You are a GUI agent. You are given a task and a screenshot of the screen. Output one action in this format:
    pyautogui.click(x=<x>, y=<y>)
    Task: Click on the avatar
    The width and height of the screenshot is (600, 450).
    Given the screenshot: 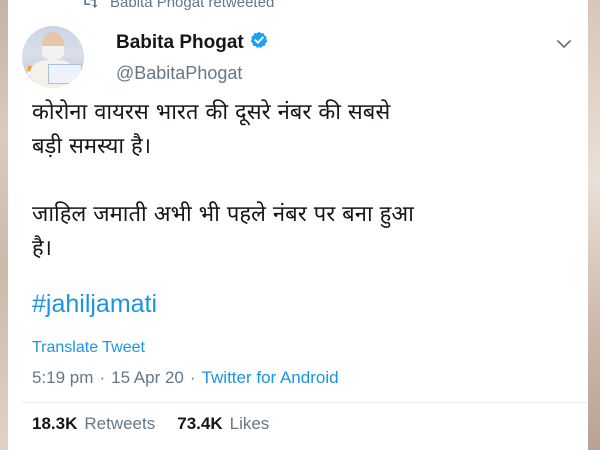 What is the action you would take?
    pyautogui.click(x=53, y=57)
    